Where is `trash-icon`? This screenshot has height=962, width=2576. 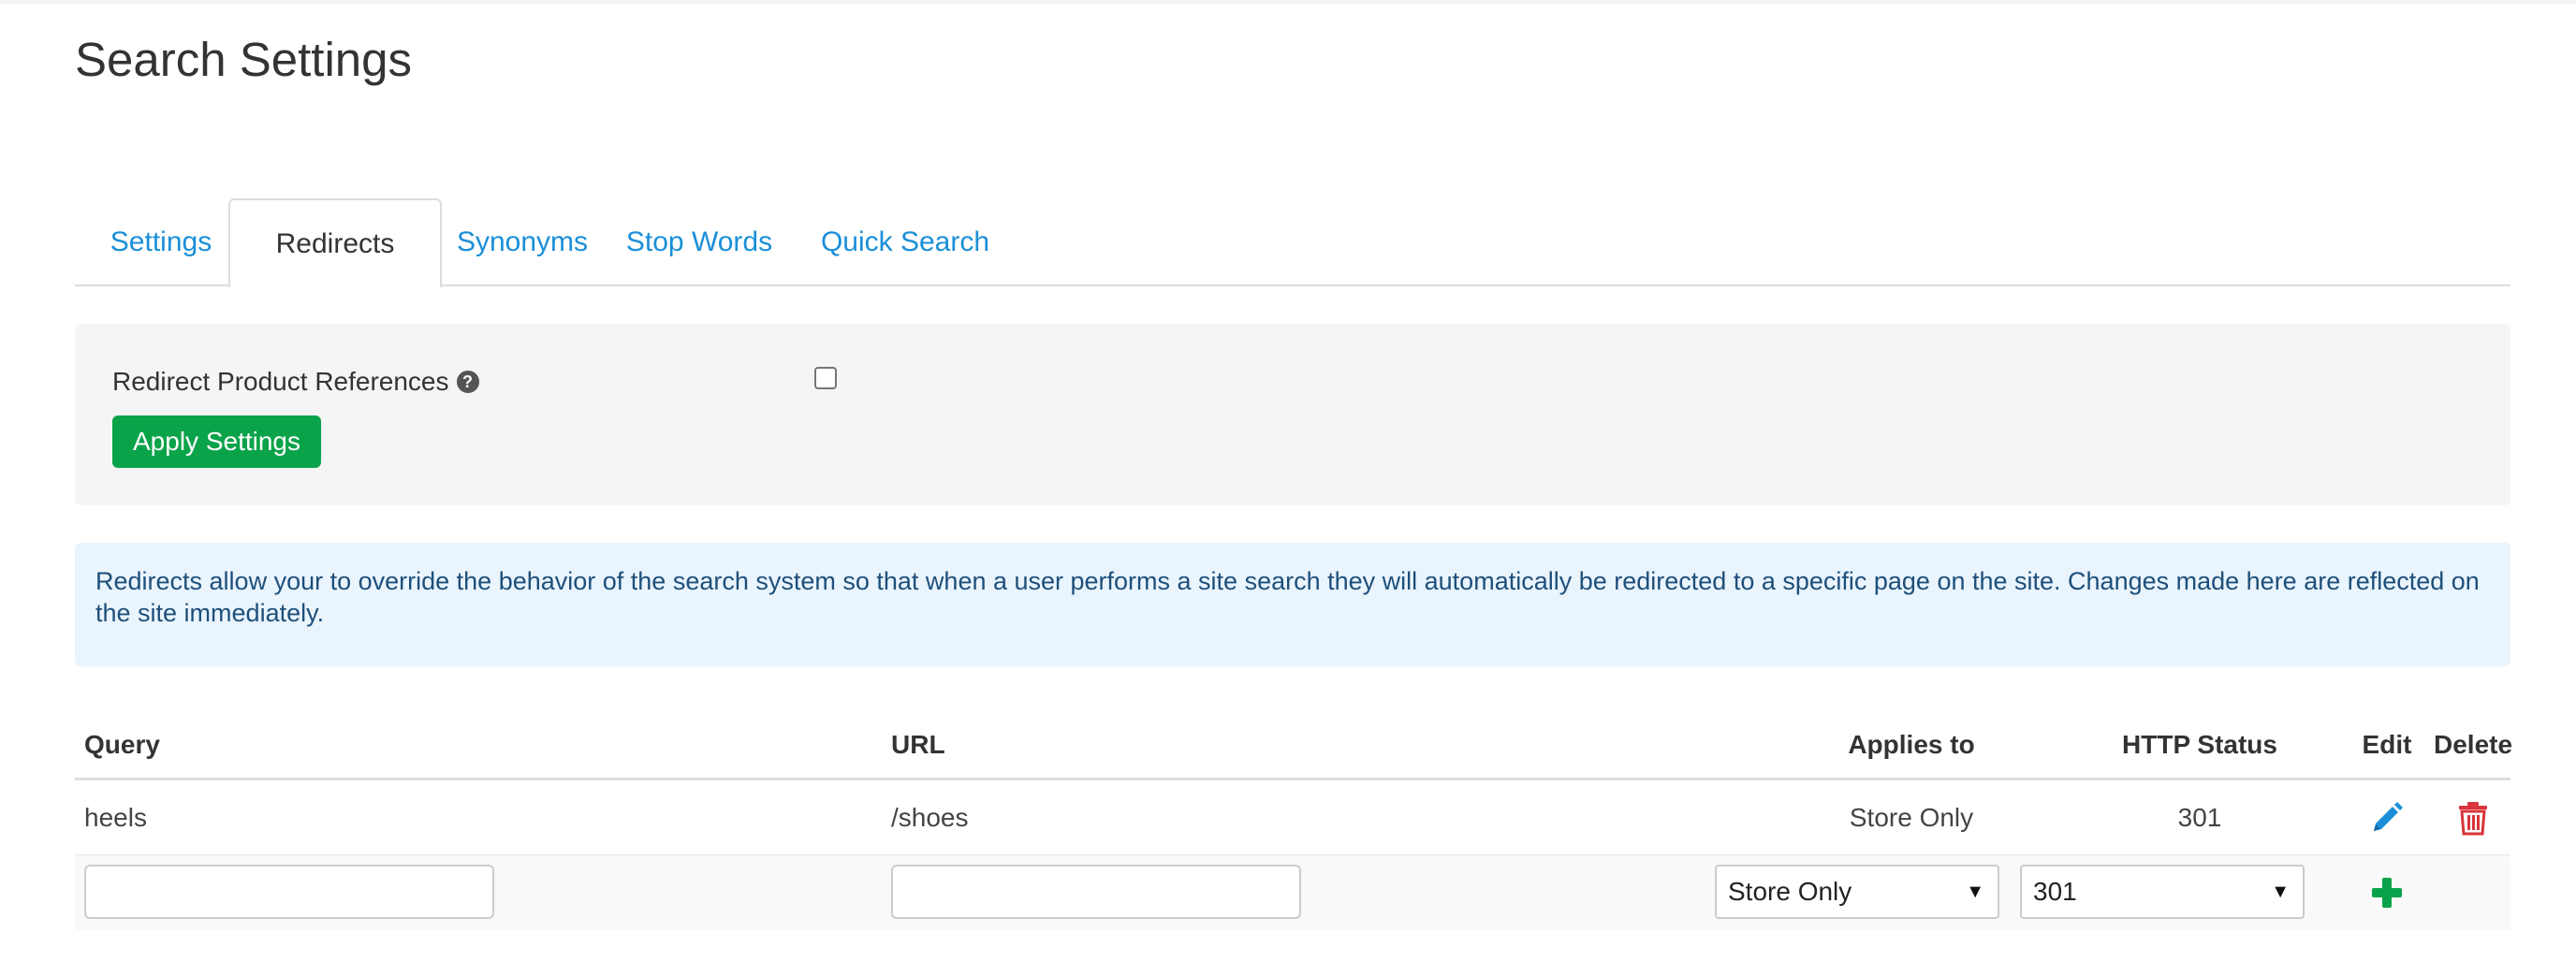 trash-icon is located at coordinates (2473, 818).